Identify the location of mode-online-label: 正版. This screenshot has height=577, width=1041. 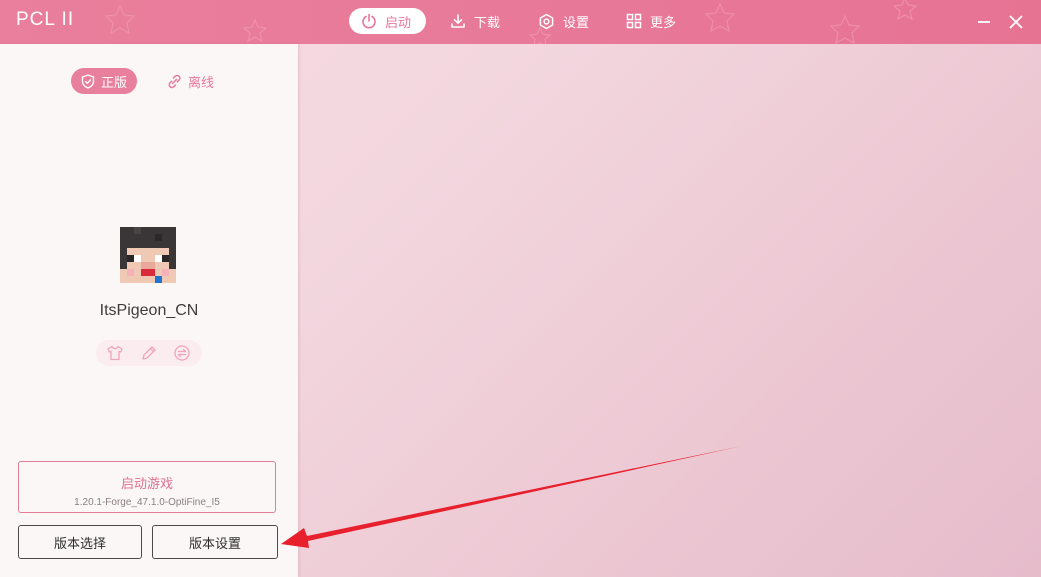
(114, 83).